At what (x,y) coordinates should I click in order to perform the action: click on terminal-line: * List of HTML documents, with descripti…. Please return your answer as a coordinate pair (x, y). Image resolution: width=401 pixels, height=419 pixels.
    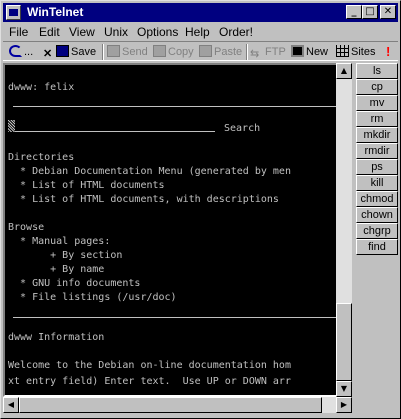
    Looking at the image, I should click on (143, 200).